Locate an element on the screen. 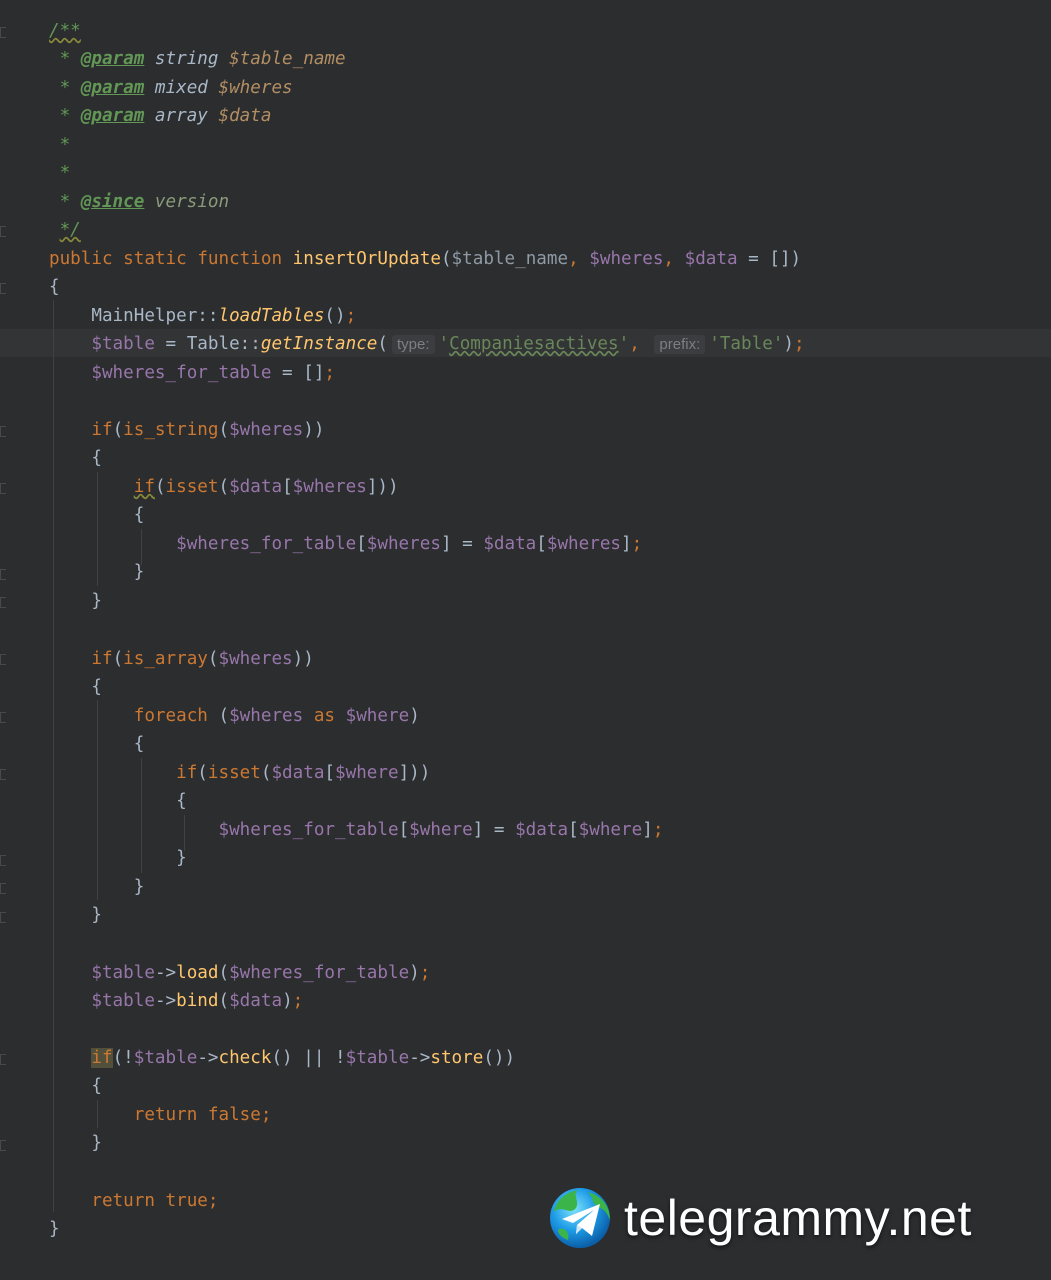 The height and width of the screenshot is (1280, 1051). function-name: insertOrUpdate is located at coordinates (366, 259).